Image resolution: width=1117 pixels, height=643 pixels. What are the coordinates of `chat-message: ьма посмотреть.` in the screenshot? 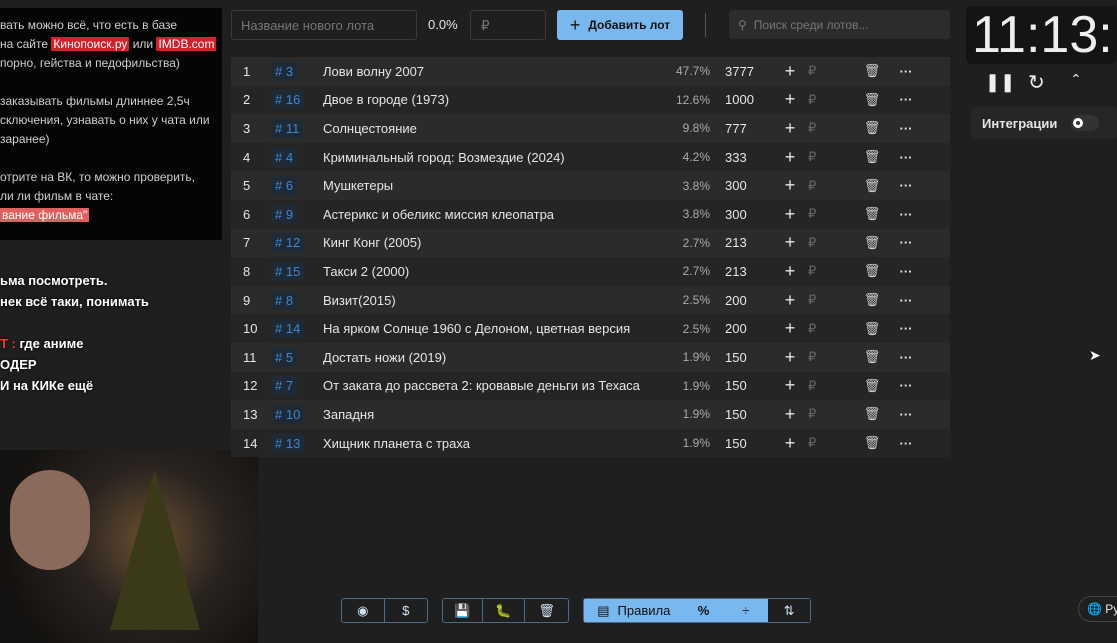 It's located at (54, 280).